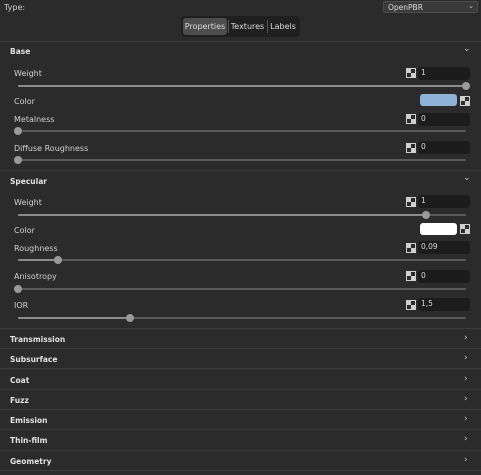 The width and height of the screenshot is (481, 475). What do you see at coordinates (34, 359) in the screenshot?
I see `section-title: Subsurface` at bounding box center [34, 359].